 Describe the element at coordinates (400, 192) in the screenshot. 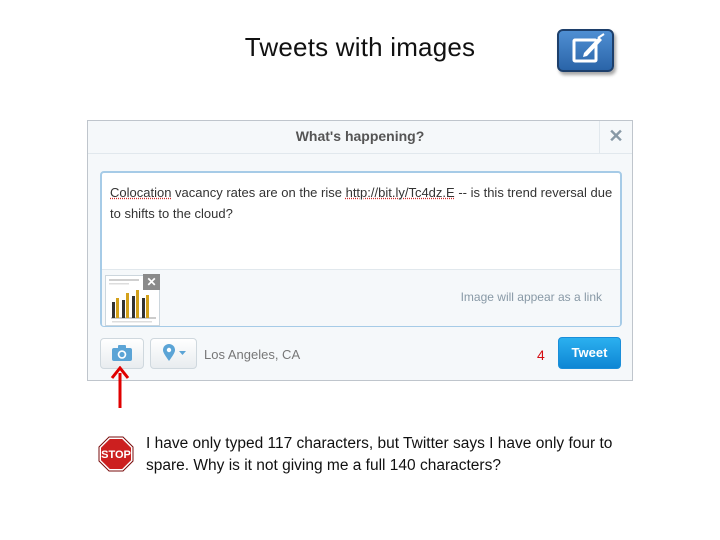

I see `tweet-link: http://bit.ly/Tc4dz.E` at that location.